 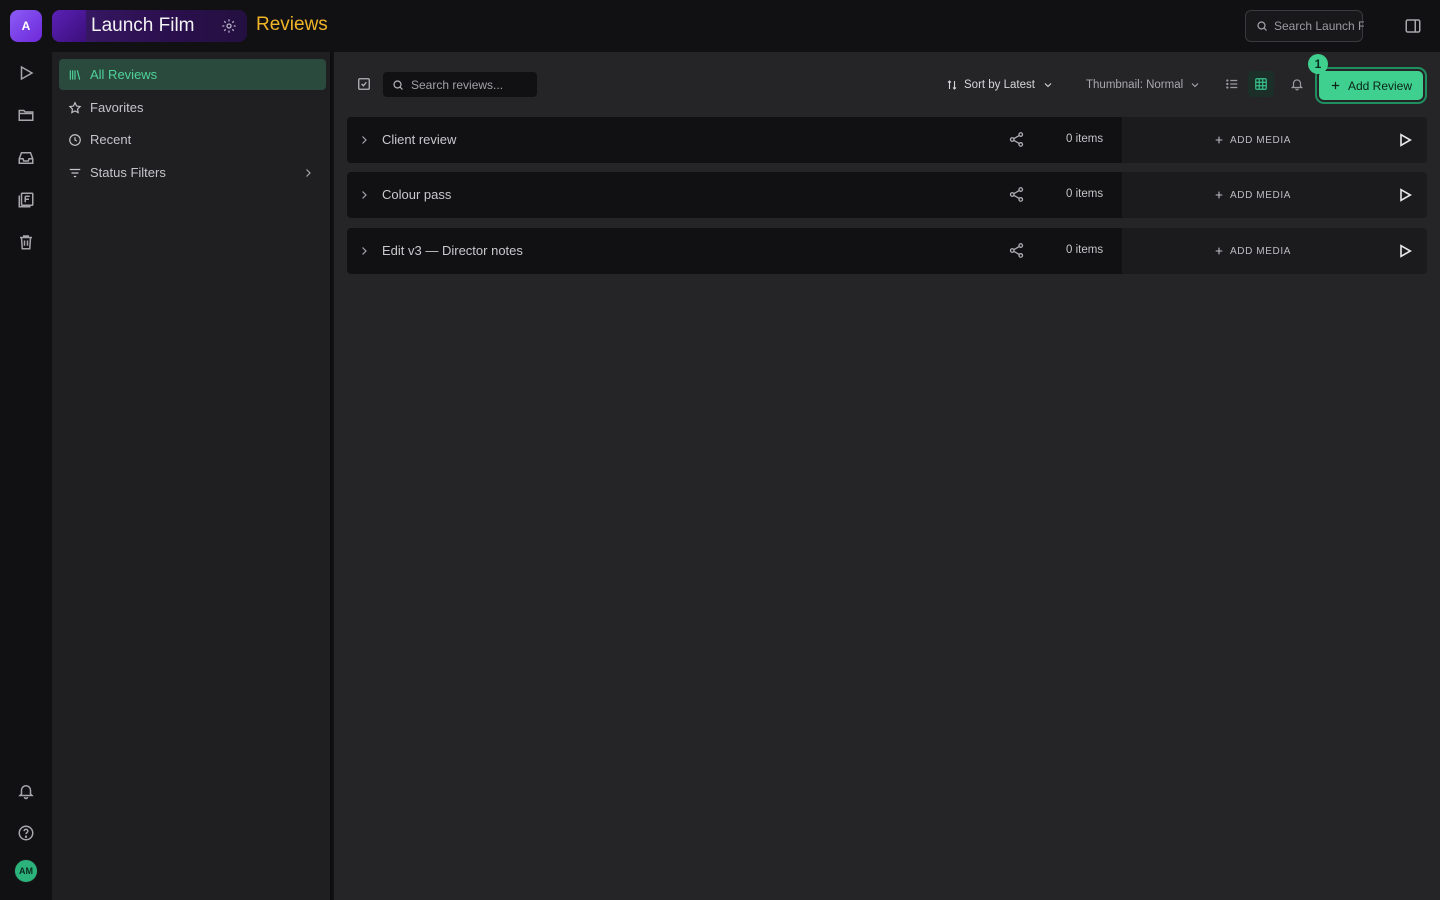 What do you see at coordinates (720, 26) in the screenshot?
I see `top-bar: A Launch Film Reviews` at bounding box center [720, 26].